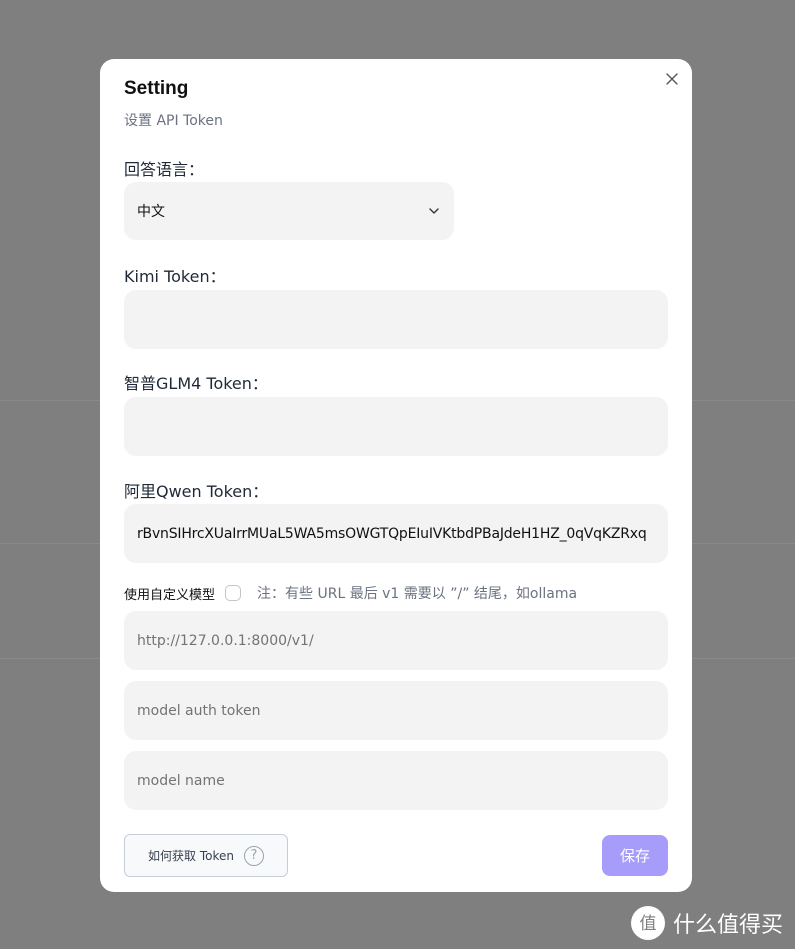 The width and height of the screenshot is (795, 949). I want to click on model-url-input, so click(396, 640).